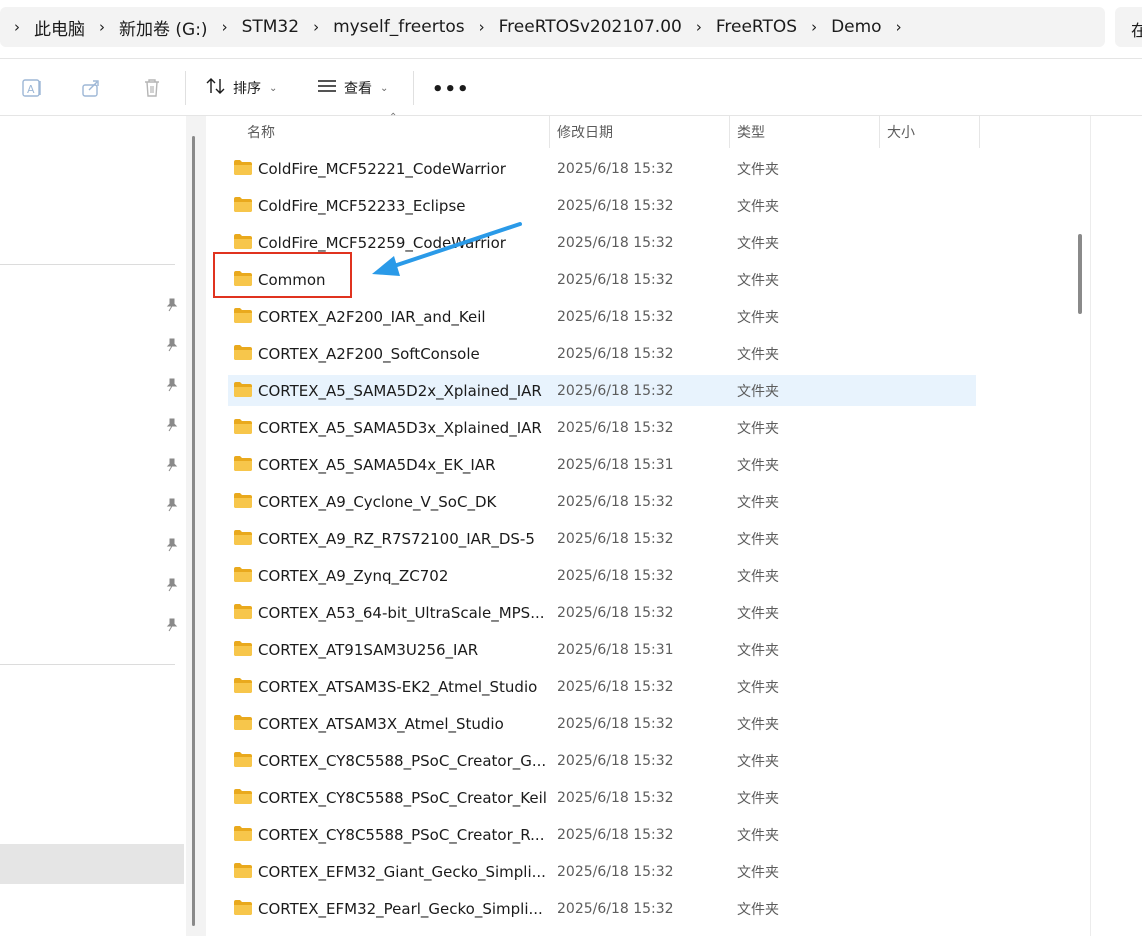 The image size is (1142, 936). I want to click on pane-splitter, so click(196, 526).